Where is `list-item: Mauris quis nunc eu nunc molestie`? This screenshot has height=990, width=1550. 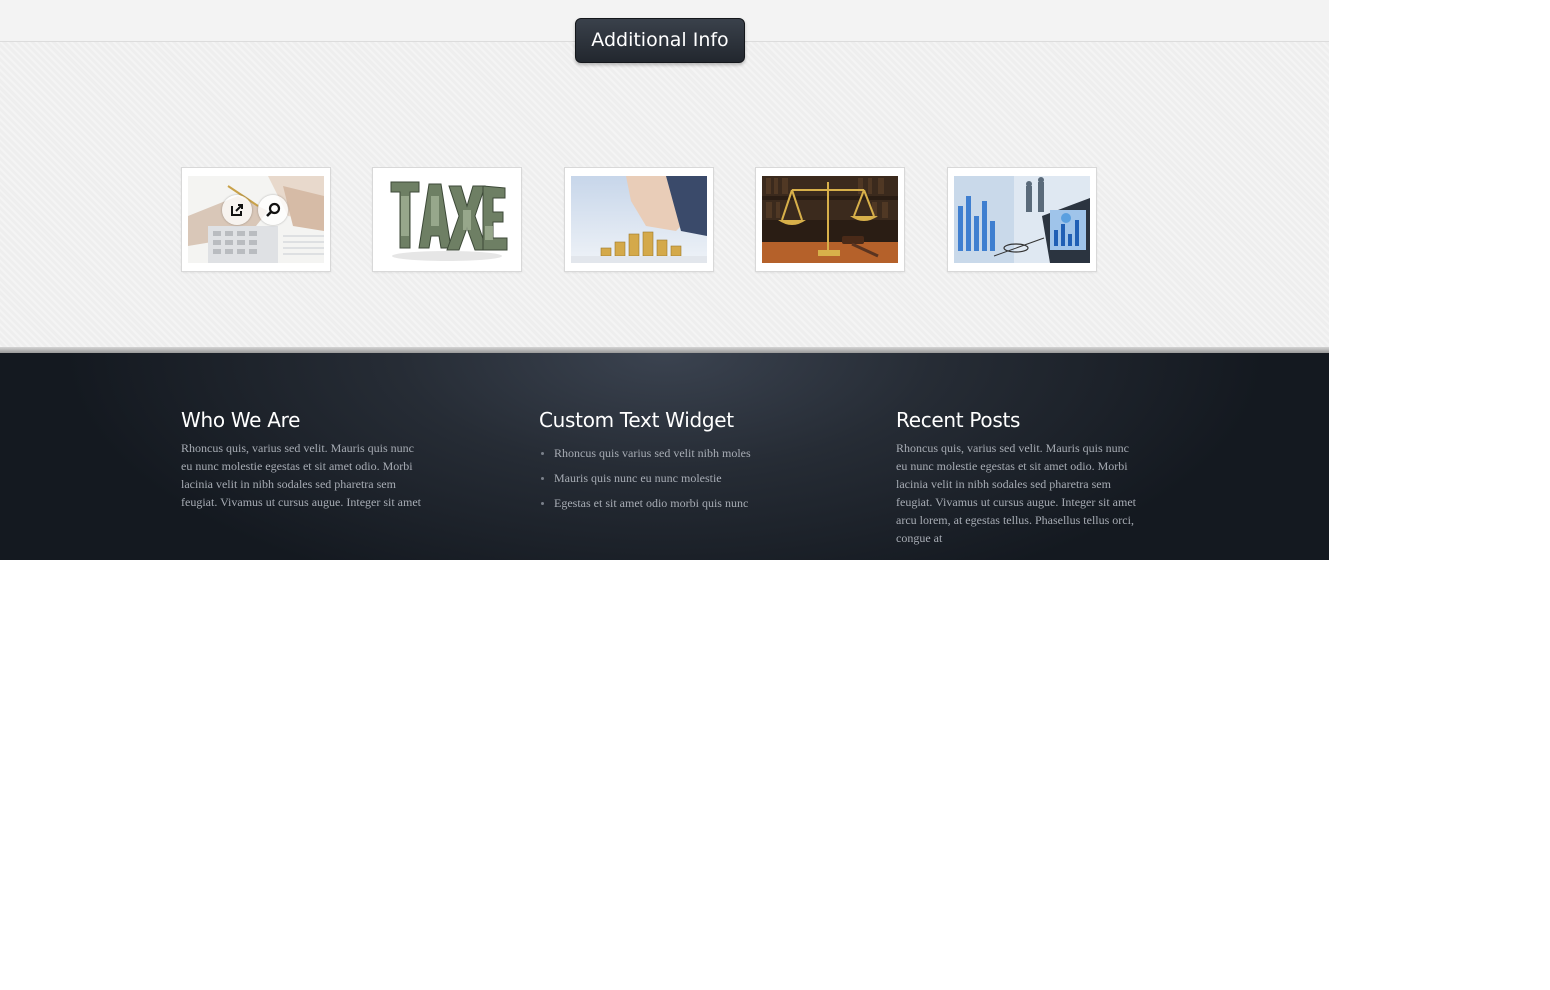
list-item: Mauris quis nunc eu nunc molestie is located at coordinates (669, 478).